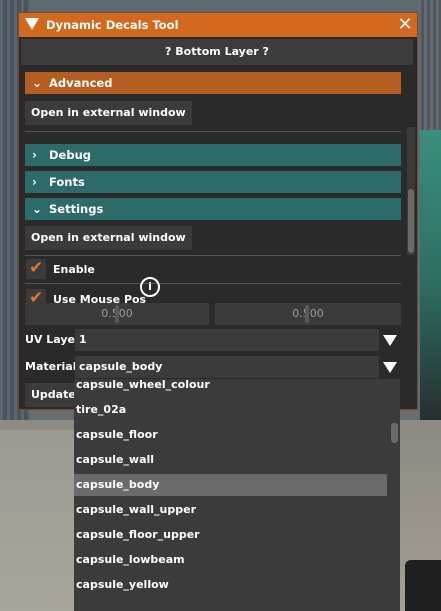 Image resolution: width=441 pixels, height=611 pixels. Describe the element at coordinates (213, 209) in the screenshot. I see `section-settings: ⌄ Settings` at that location.